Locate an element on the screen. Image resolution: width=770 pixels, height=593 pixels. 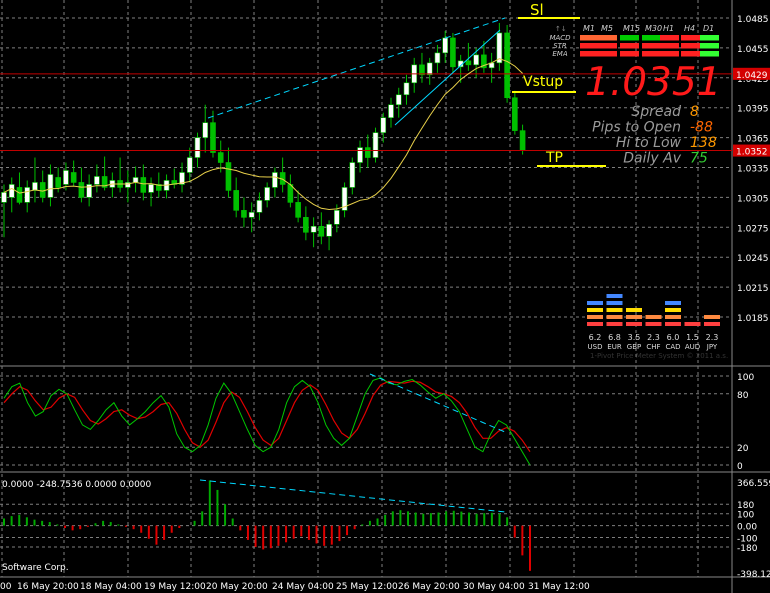
stoch-trend-line is located at coordinates (437, 403).